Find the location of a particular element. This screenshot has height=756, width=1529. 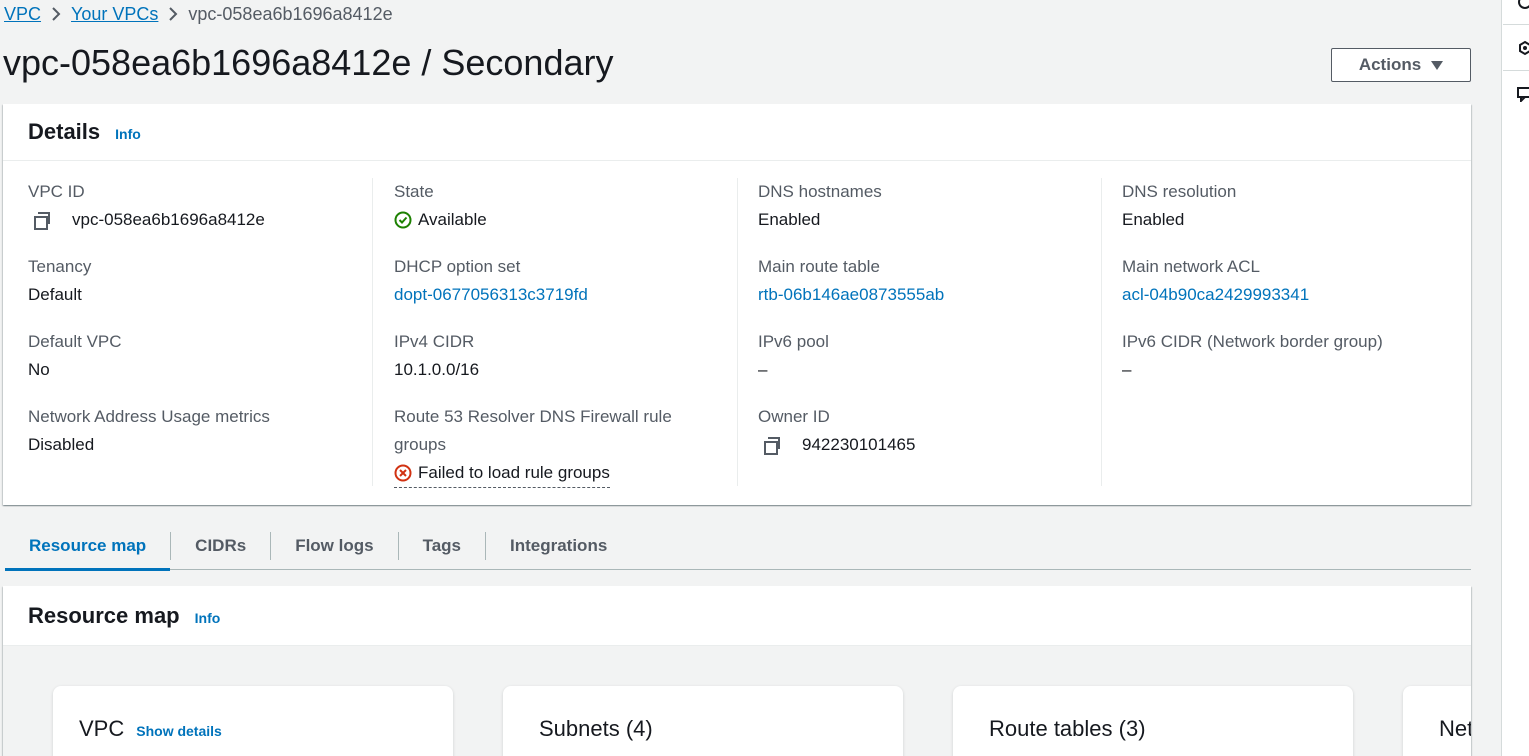

owner-id-value-row: 942230101465 is located at coordinates (836, 445).